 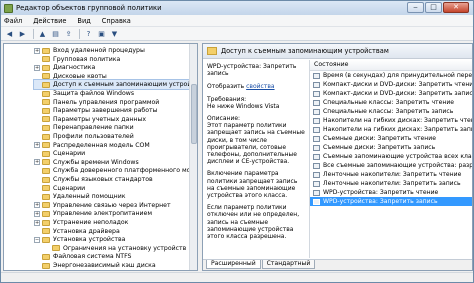 What do you see at coordinates (114, 33) in the screenshot?
I see `filter-icon: ▼` at bounding box center [114, 33].